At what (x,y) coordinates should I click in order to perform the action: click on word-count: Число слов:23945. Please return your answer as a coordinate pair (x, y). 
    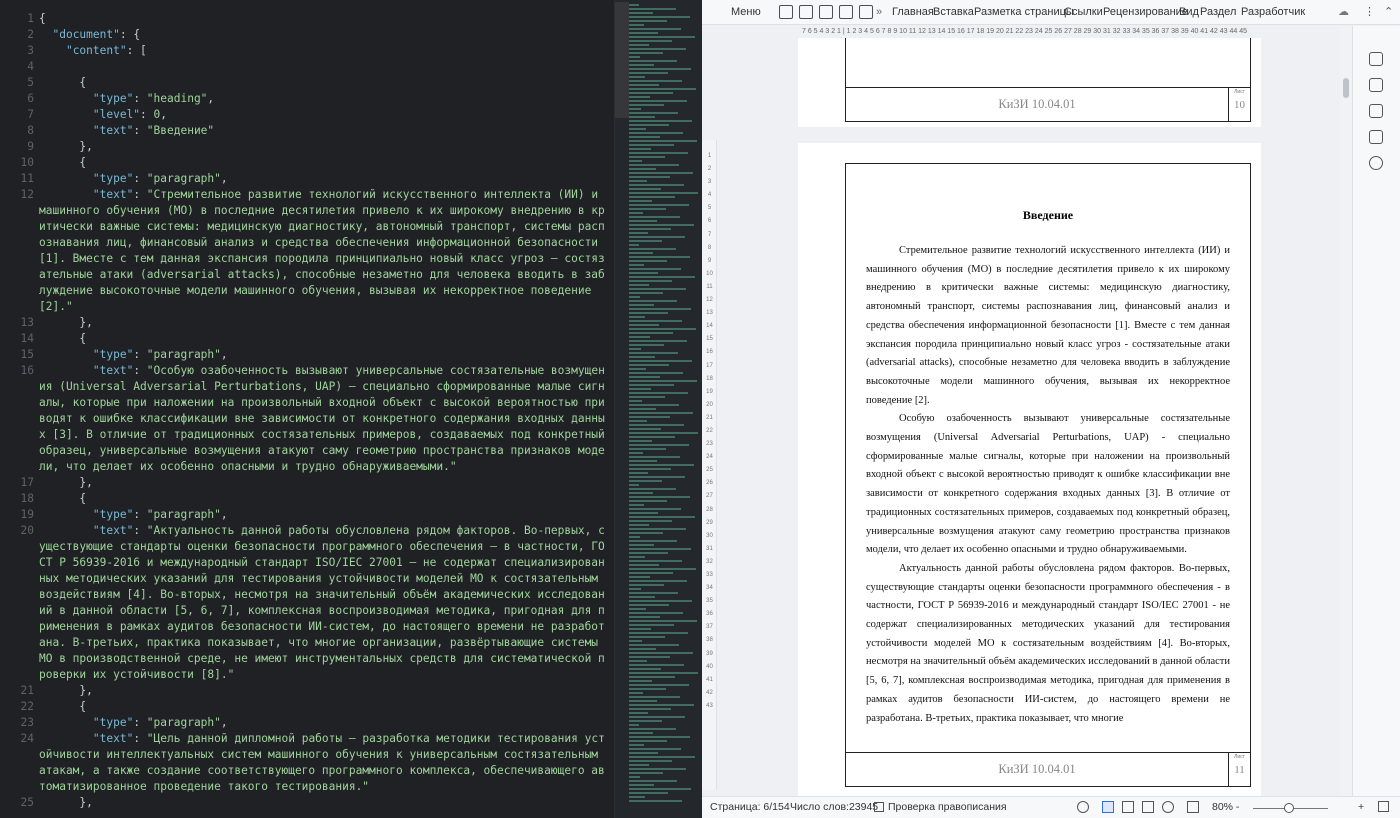
    Looking at the image, I should click on (834, 807).